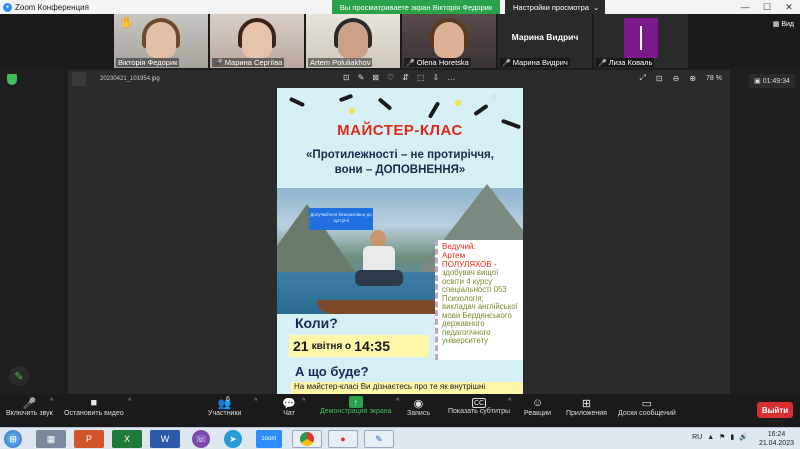 Image resolution: width=800 pixels, height=449 pixels. I want to click on participant-tile: Artem Poluliakhov, so click(353, 41).